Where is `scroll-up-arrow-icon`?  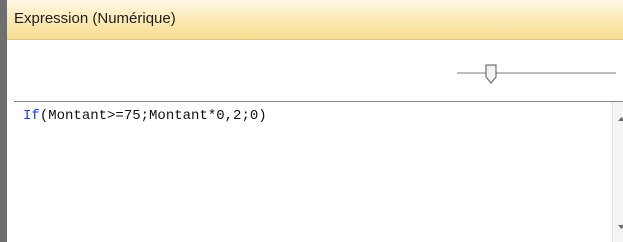
scroll-up-arrow-icon is located at coordinates (620, 119).